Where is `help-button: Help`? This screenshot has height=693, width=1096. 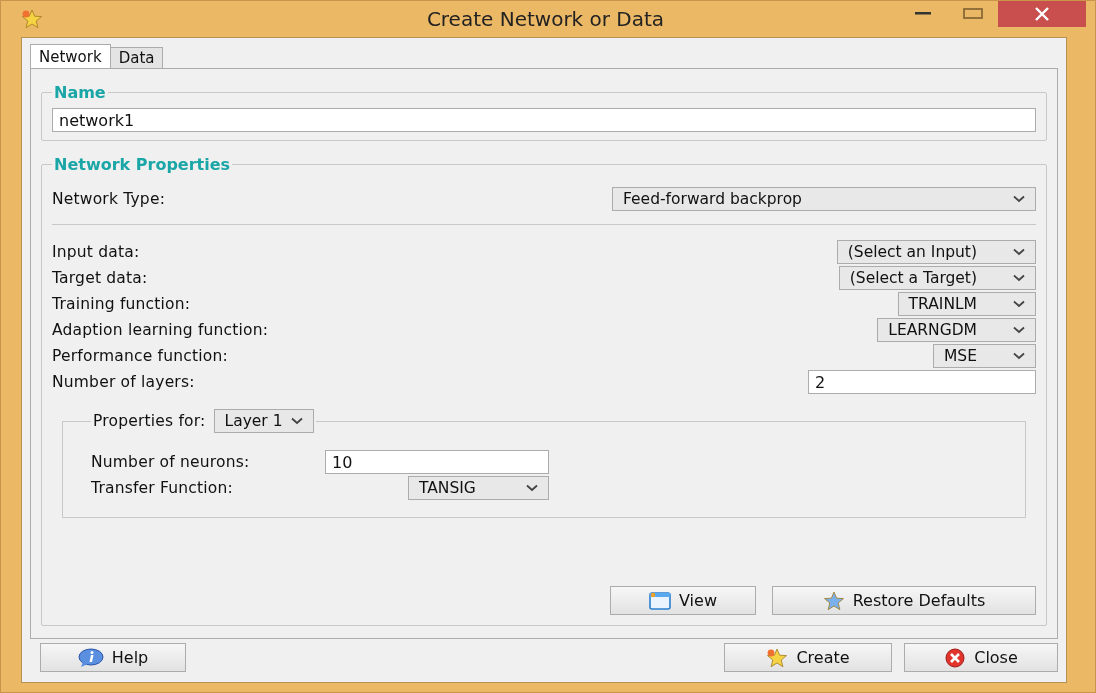
help-button: Help is located at coordinates (113, 657).